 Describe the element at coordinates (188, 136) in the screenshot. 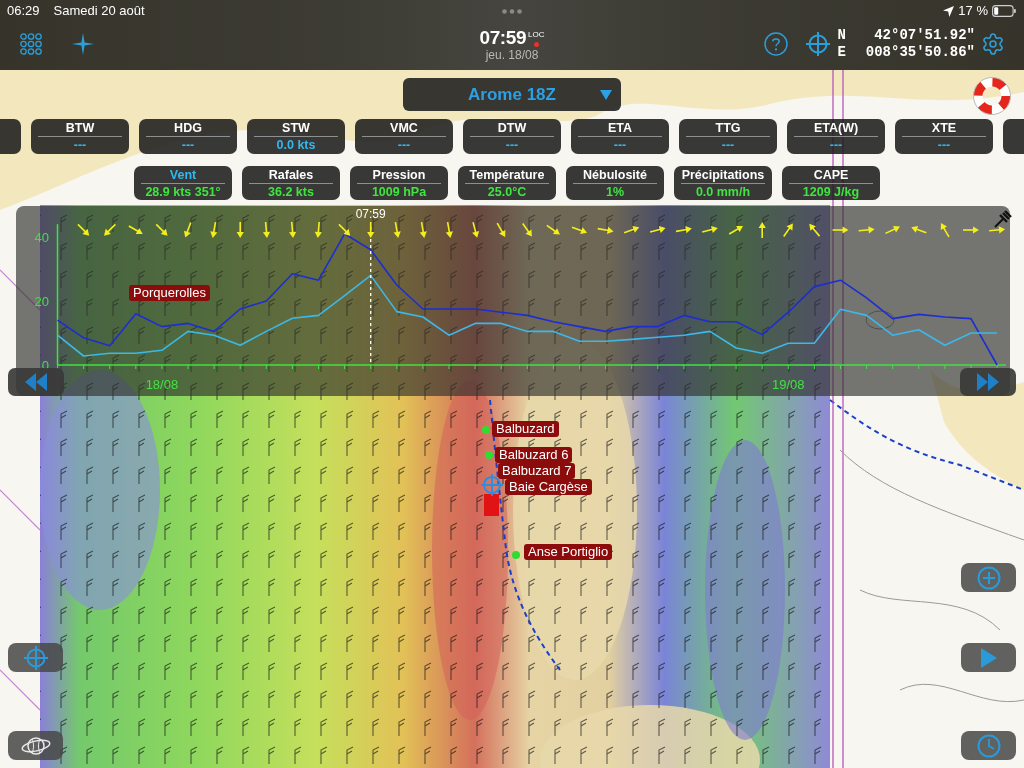

I see `instrument-panel: HDG ---` at that location.